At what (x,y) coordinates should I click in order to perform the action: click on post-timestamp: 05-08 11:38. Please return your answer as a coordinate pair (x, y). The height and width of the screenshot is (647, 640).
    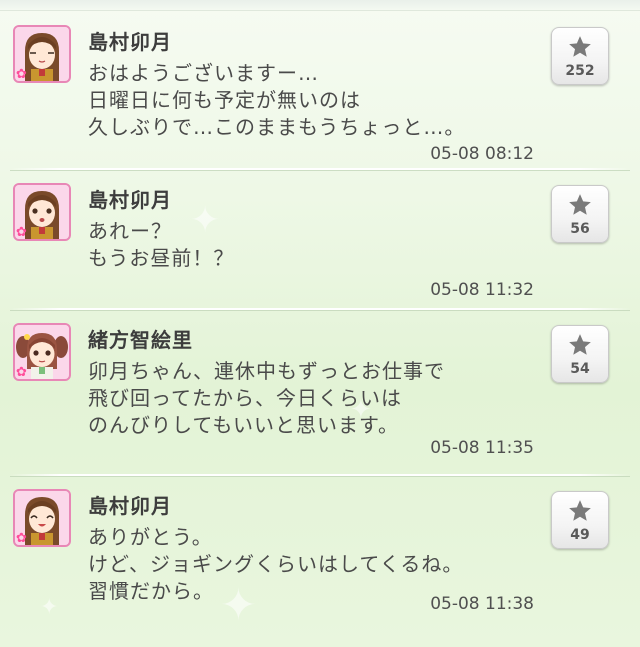
    Looking at the image, I should click on (482, 604).